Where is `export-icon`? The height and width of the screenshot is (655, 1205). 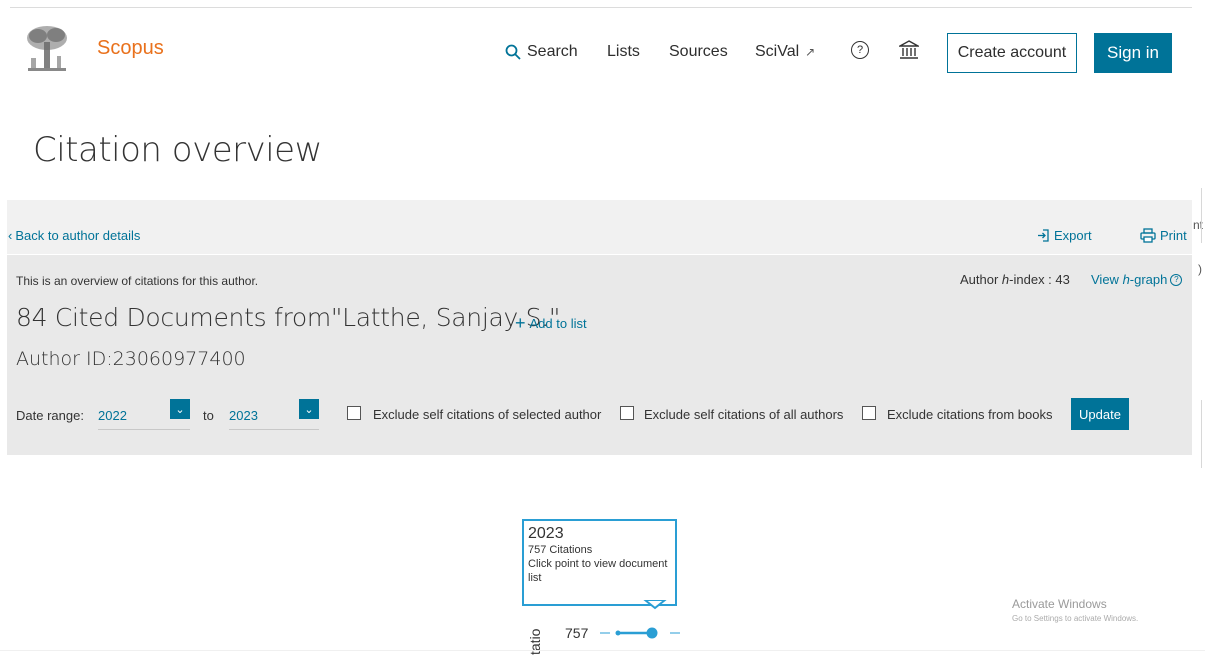 export-icon is located at coordinates (1043, 235).